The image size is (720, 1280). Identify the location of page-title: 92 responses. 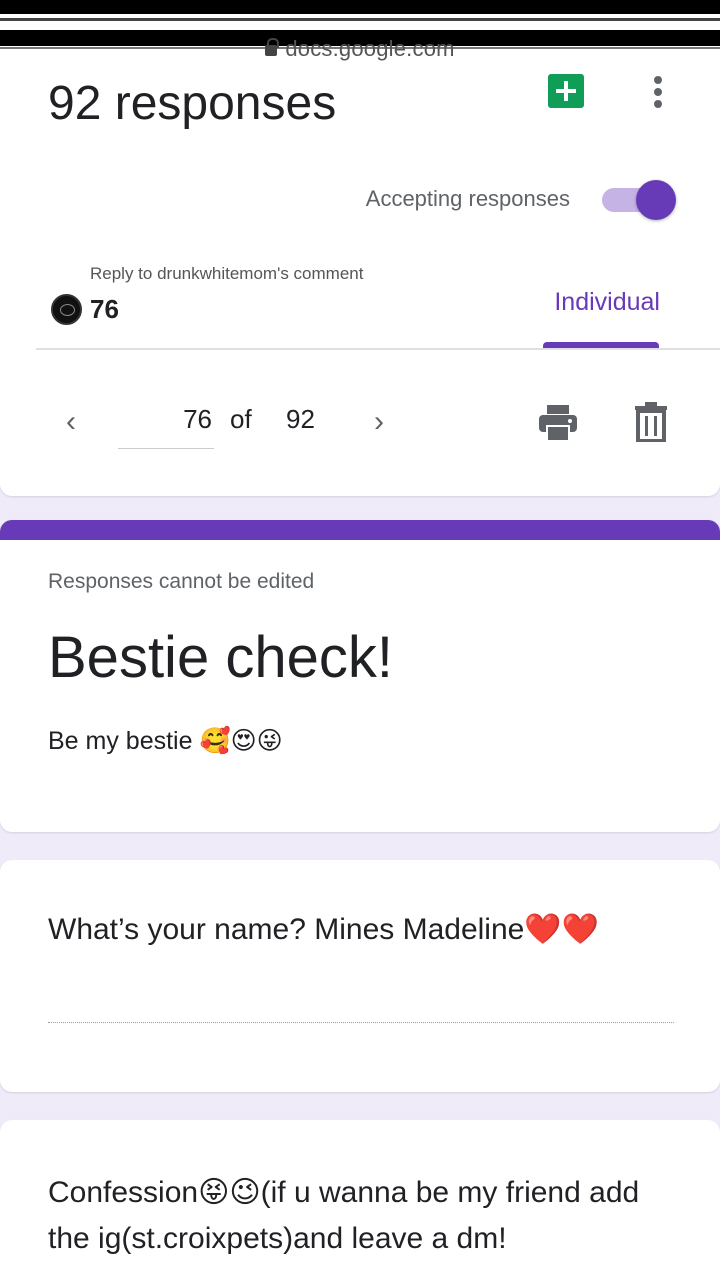
(192, 103).